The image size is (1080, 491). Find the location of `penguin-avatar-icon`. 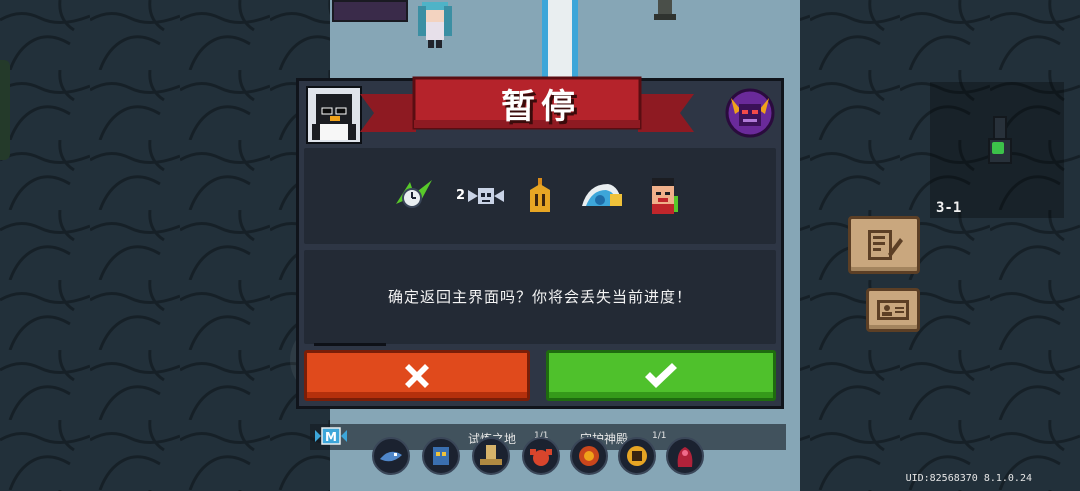

penguin-avatar-icon is located at coordinates (334, 115).